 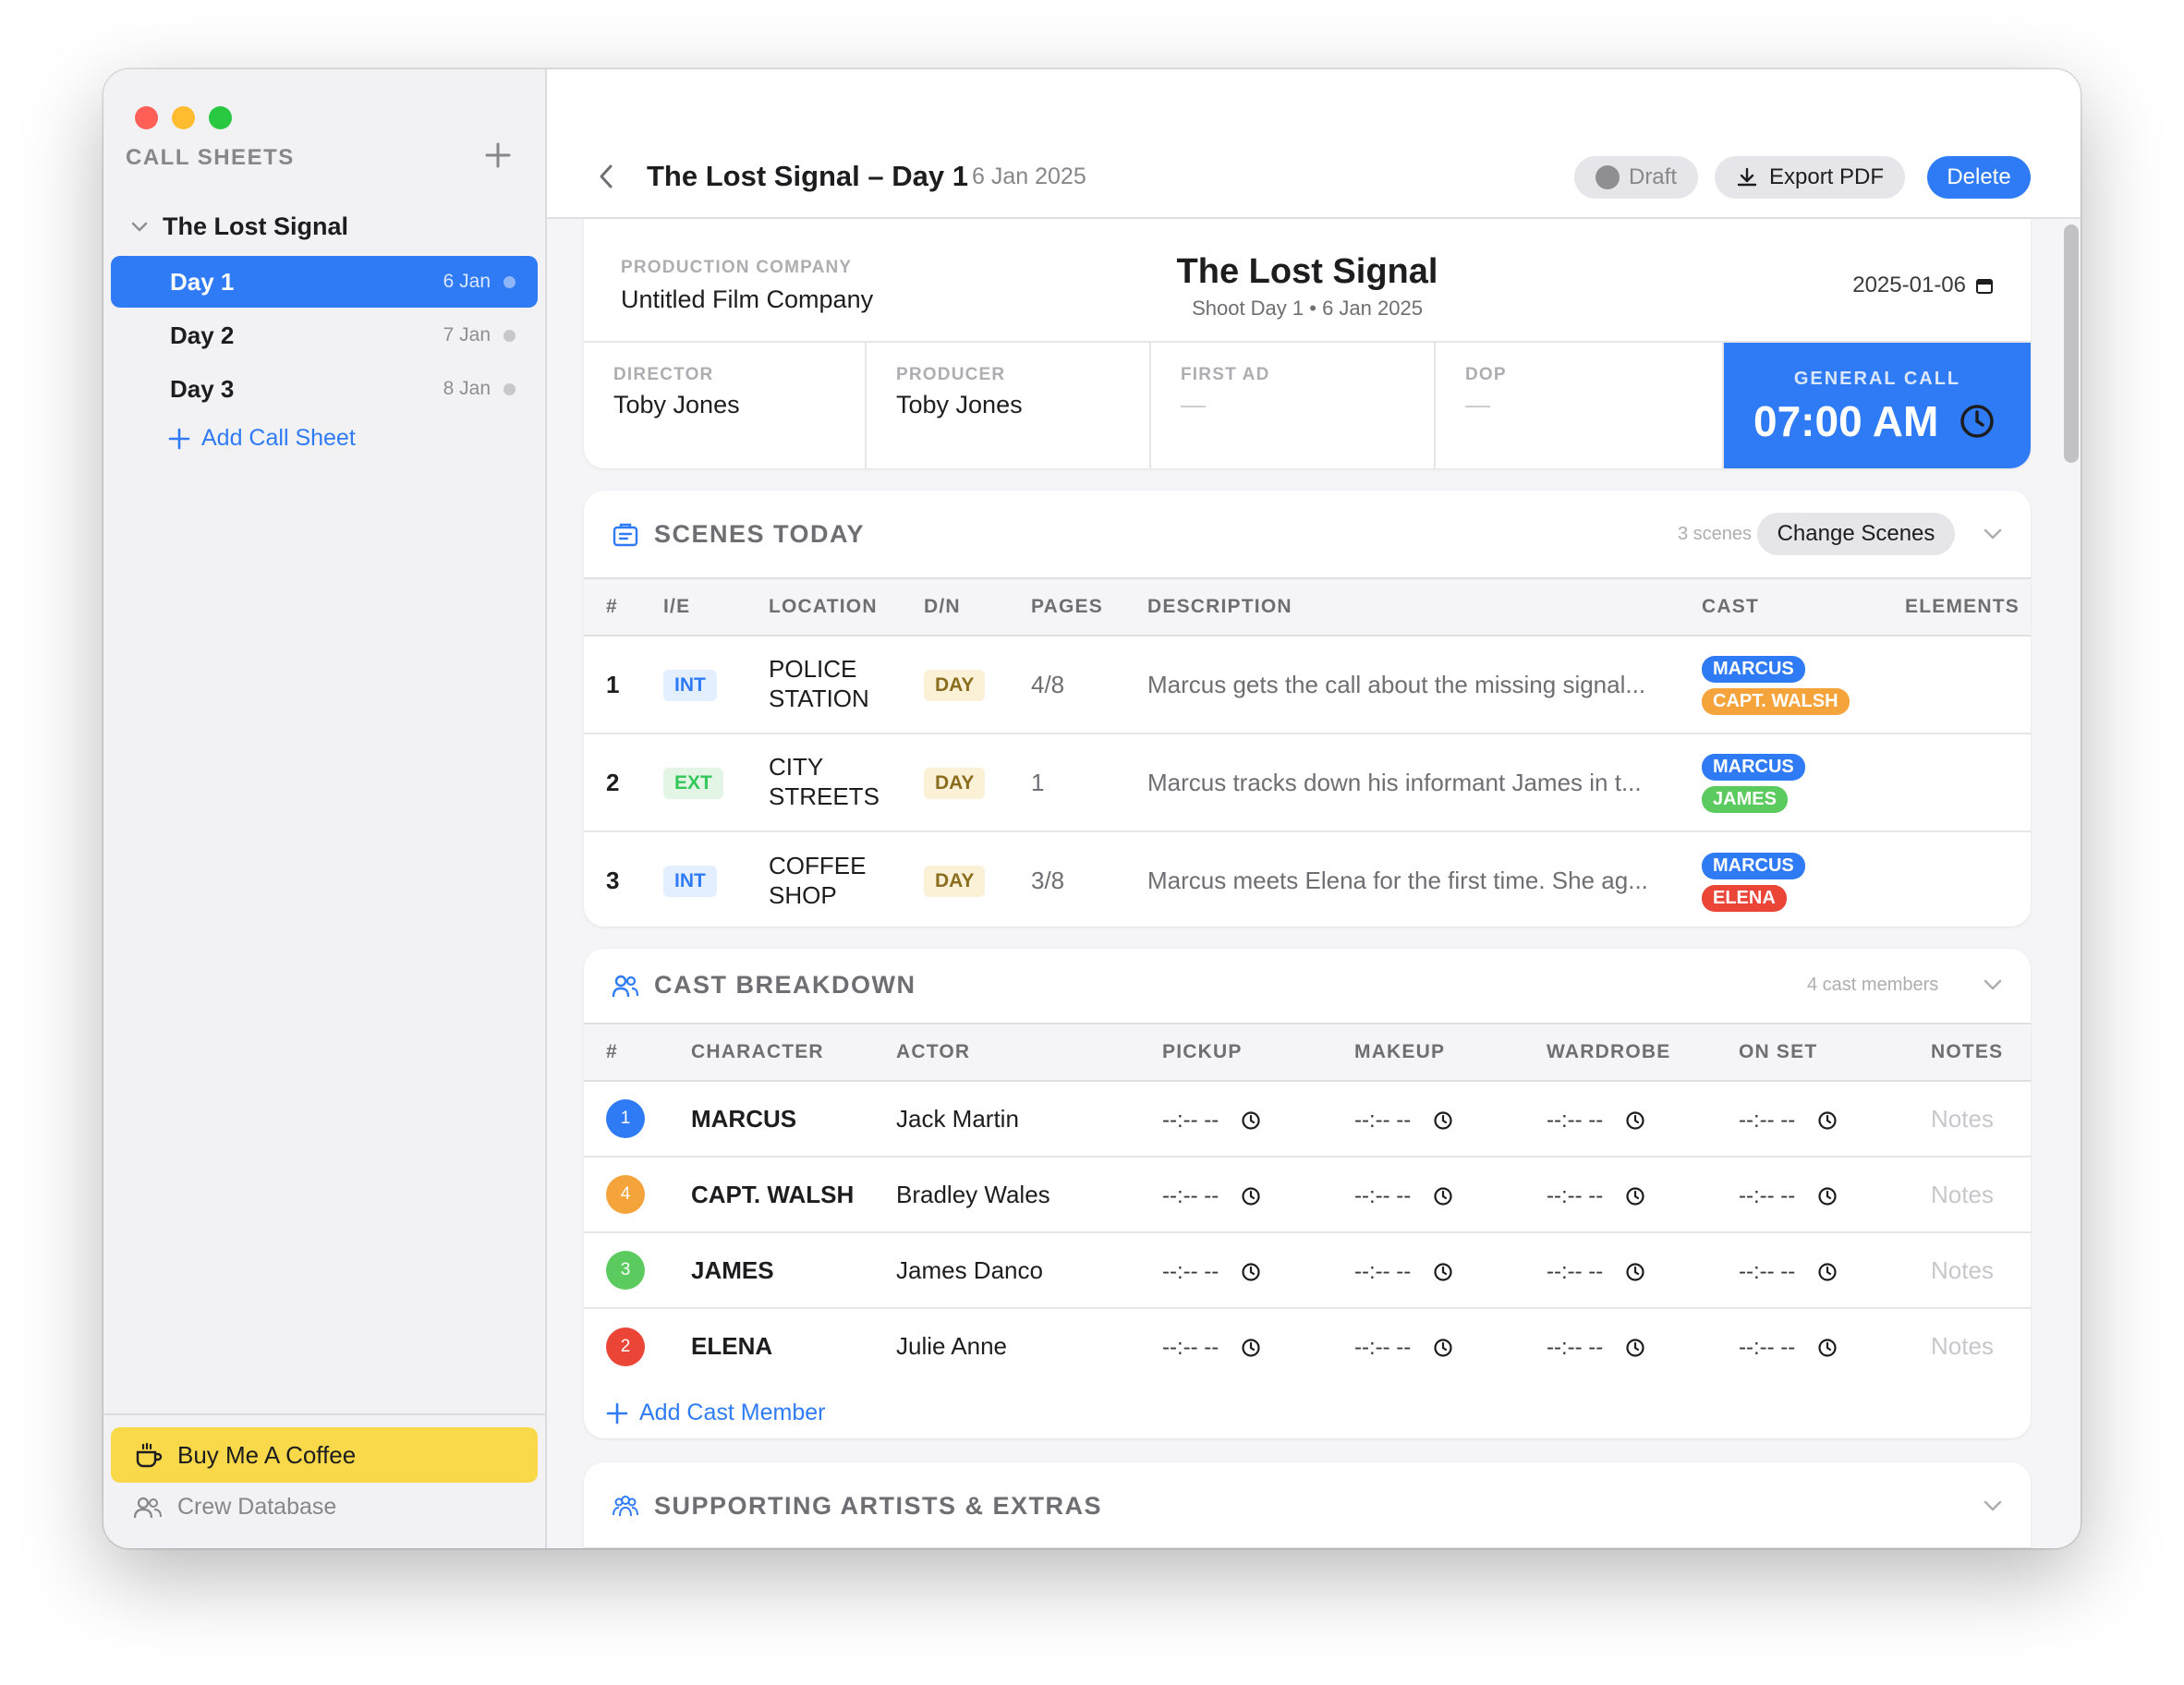 What do you see at coordinates (1450, 1052) in the screenshot?
I see `col-makeup: MAKEUP` at bounding box center [1450, 1052].